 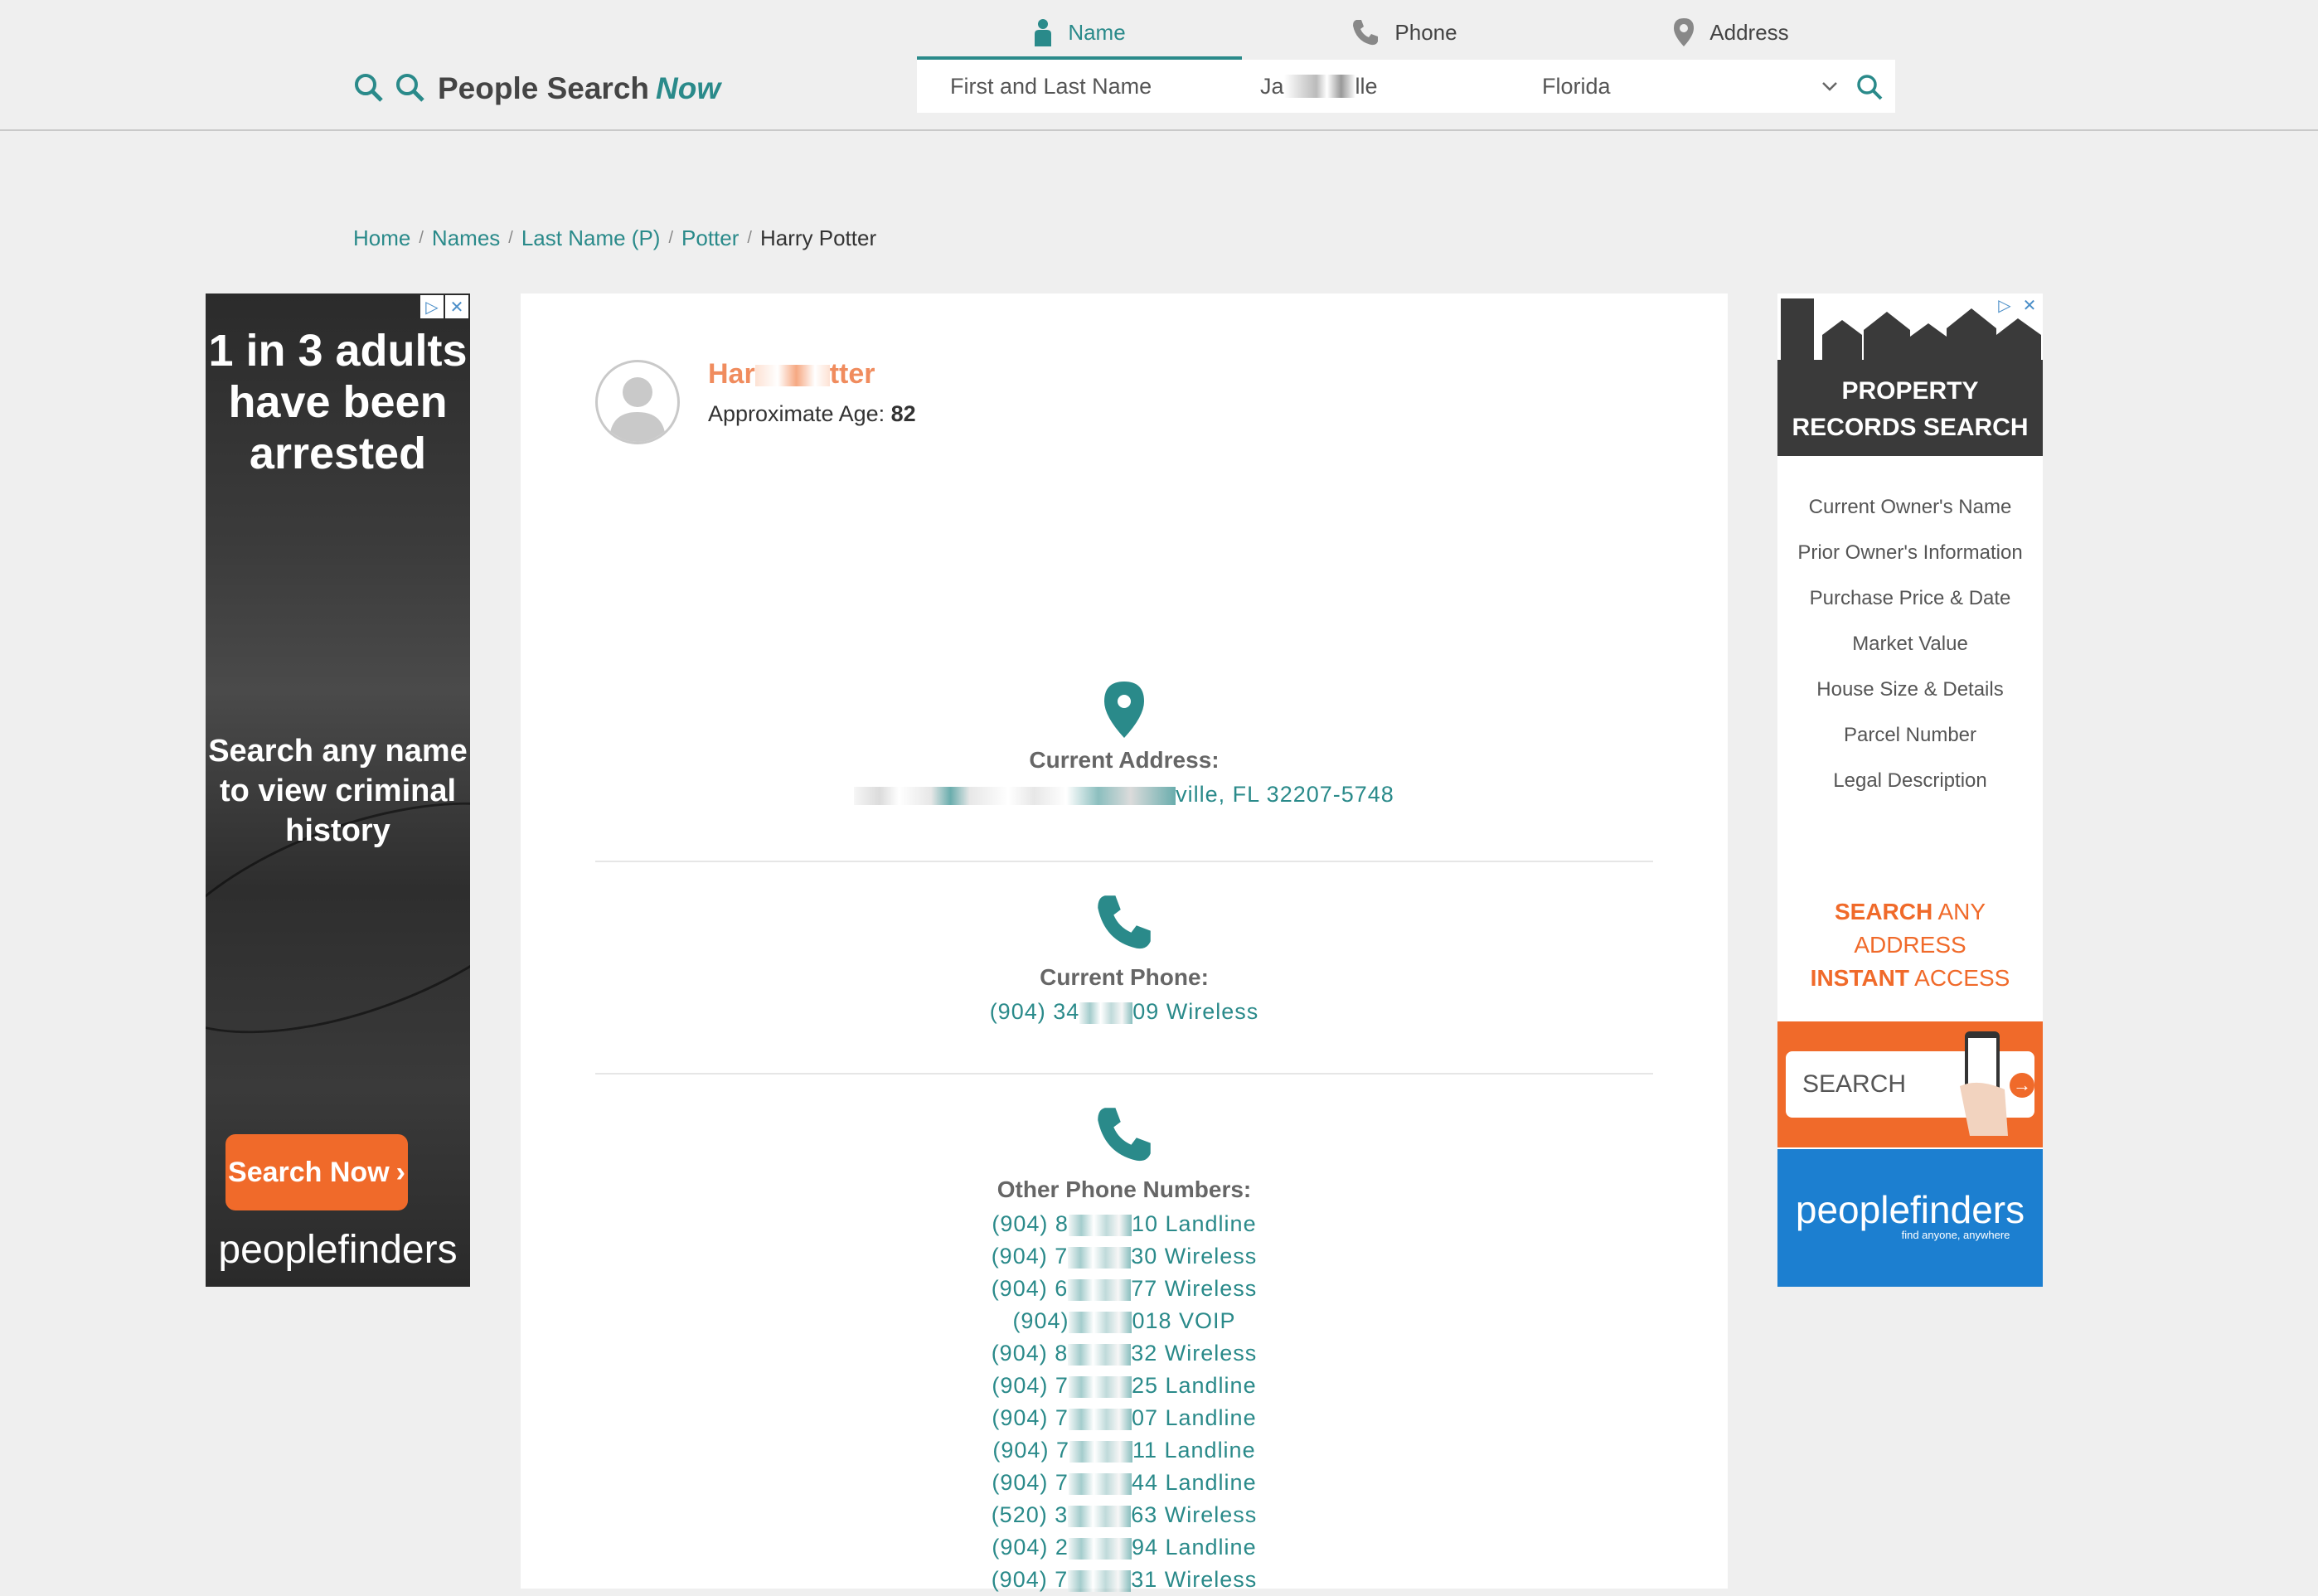 What do you see at coordinates (1910, 1084) in the screenshot?
I see `ad-search-area: SEARCH →` at bounding box center [1910, 1084].